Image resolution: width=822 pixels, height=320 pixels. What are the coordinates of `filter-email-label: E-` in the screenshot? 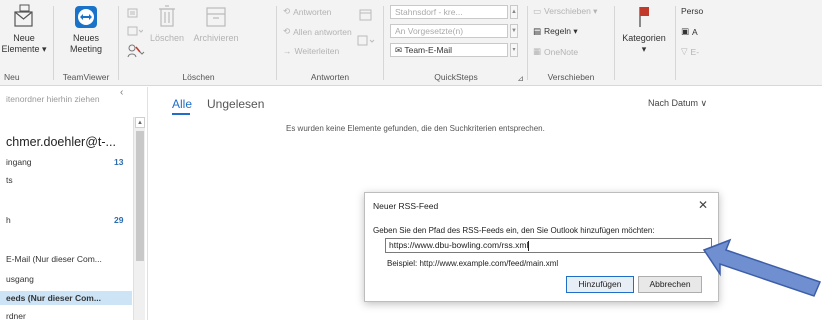 It's located at (695, 51).